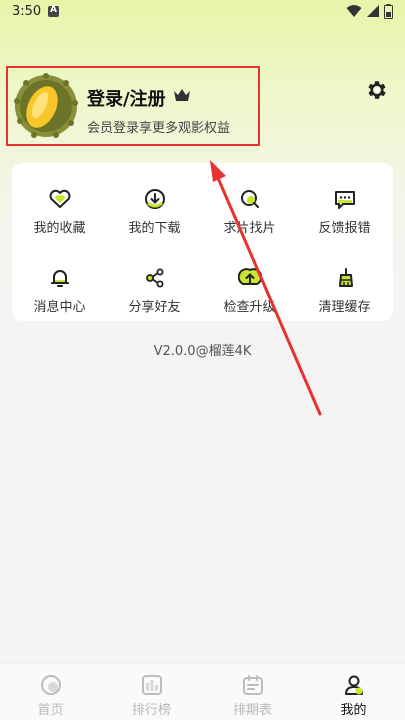 The image size is (405, 720). What do you see at coordinates (152, 685) in the screenshot?
I see `ranking-icon` at bounding box center [152, 685].